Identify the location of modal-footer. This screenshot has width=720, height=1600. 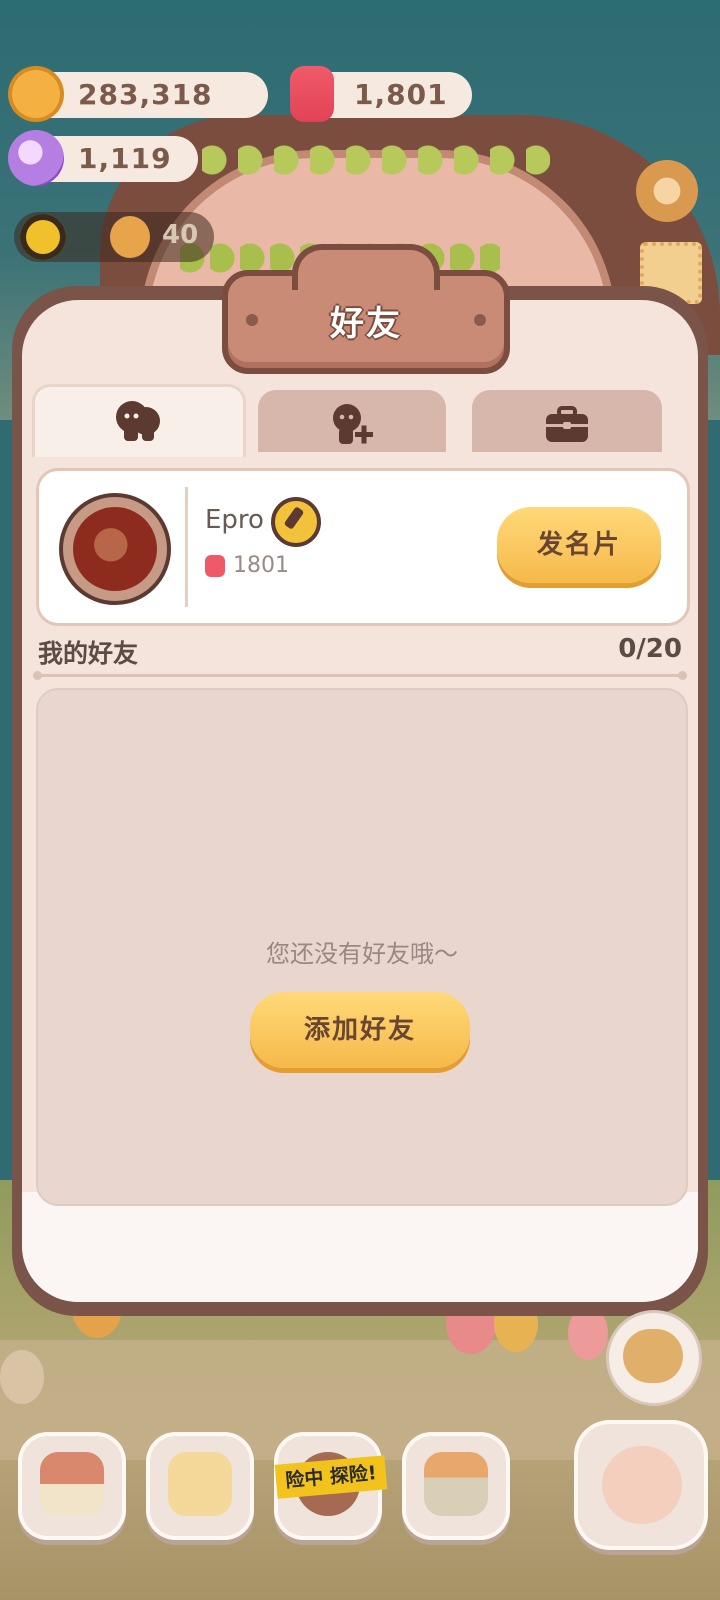
(360, 1247).